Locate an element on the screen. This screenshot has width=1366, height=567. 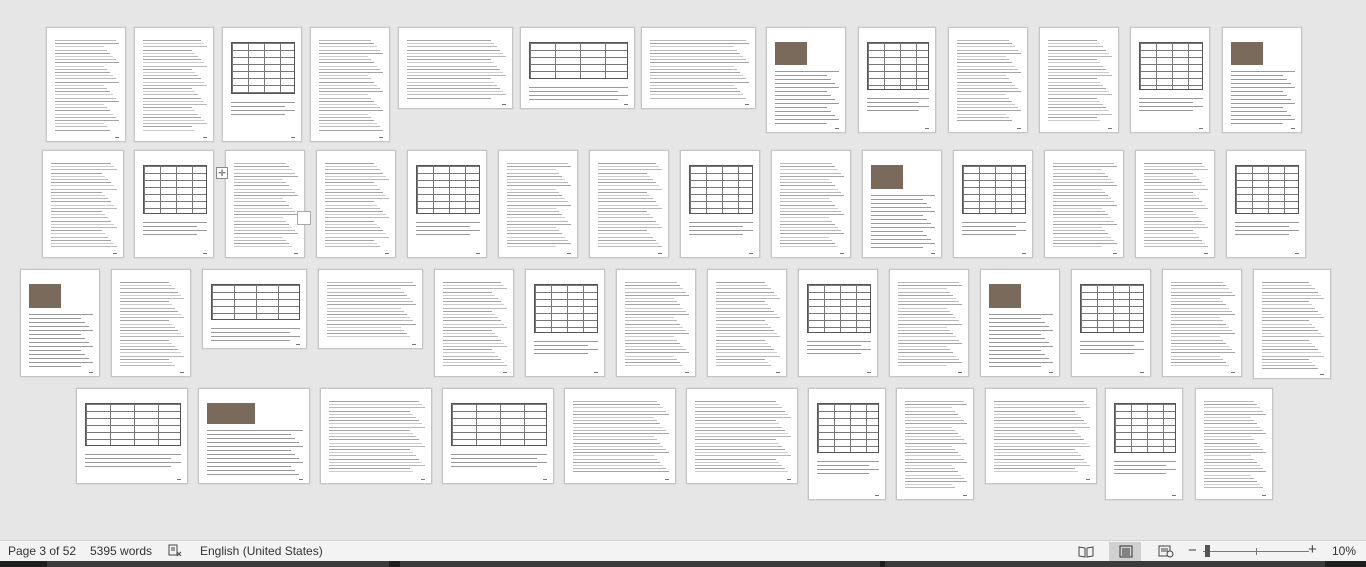
print-layout-button is located at coordinates (1125, 551).